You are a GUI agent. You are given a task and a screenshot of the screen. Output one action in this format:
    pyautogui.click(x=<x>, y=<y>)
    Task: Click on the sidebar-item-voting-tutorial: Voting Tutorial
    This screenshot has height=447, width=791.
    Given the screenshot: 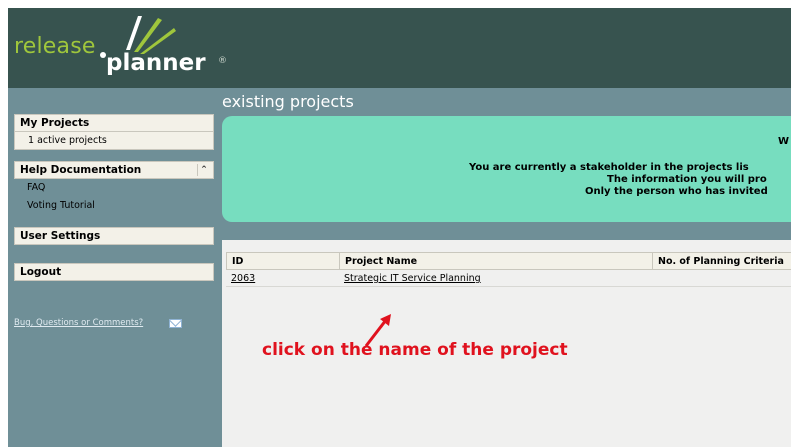 What is the action you would take?
    pyautogui.click(x=114, y=206)
    